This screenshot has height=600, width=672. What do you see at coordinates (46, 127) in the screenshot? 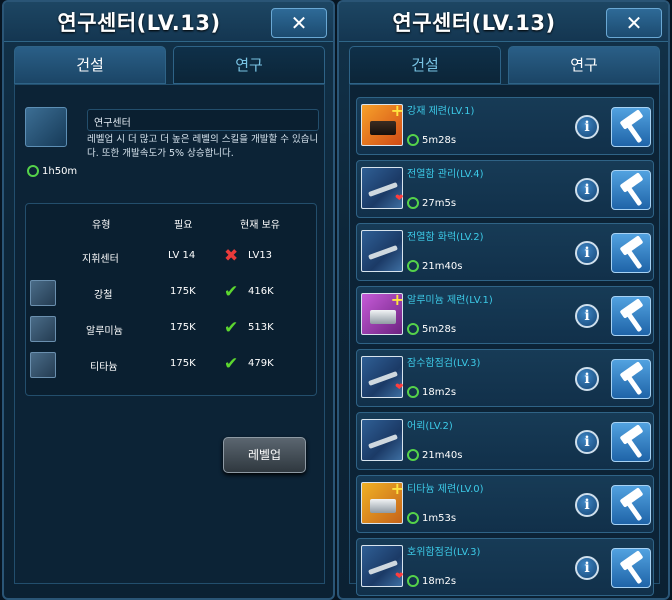
I see `research-center-icon` at bounding box center [46, 127].